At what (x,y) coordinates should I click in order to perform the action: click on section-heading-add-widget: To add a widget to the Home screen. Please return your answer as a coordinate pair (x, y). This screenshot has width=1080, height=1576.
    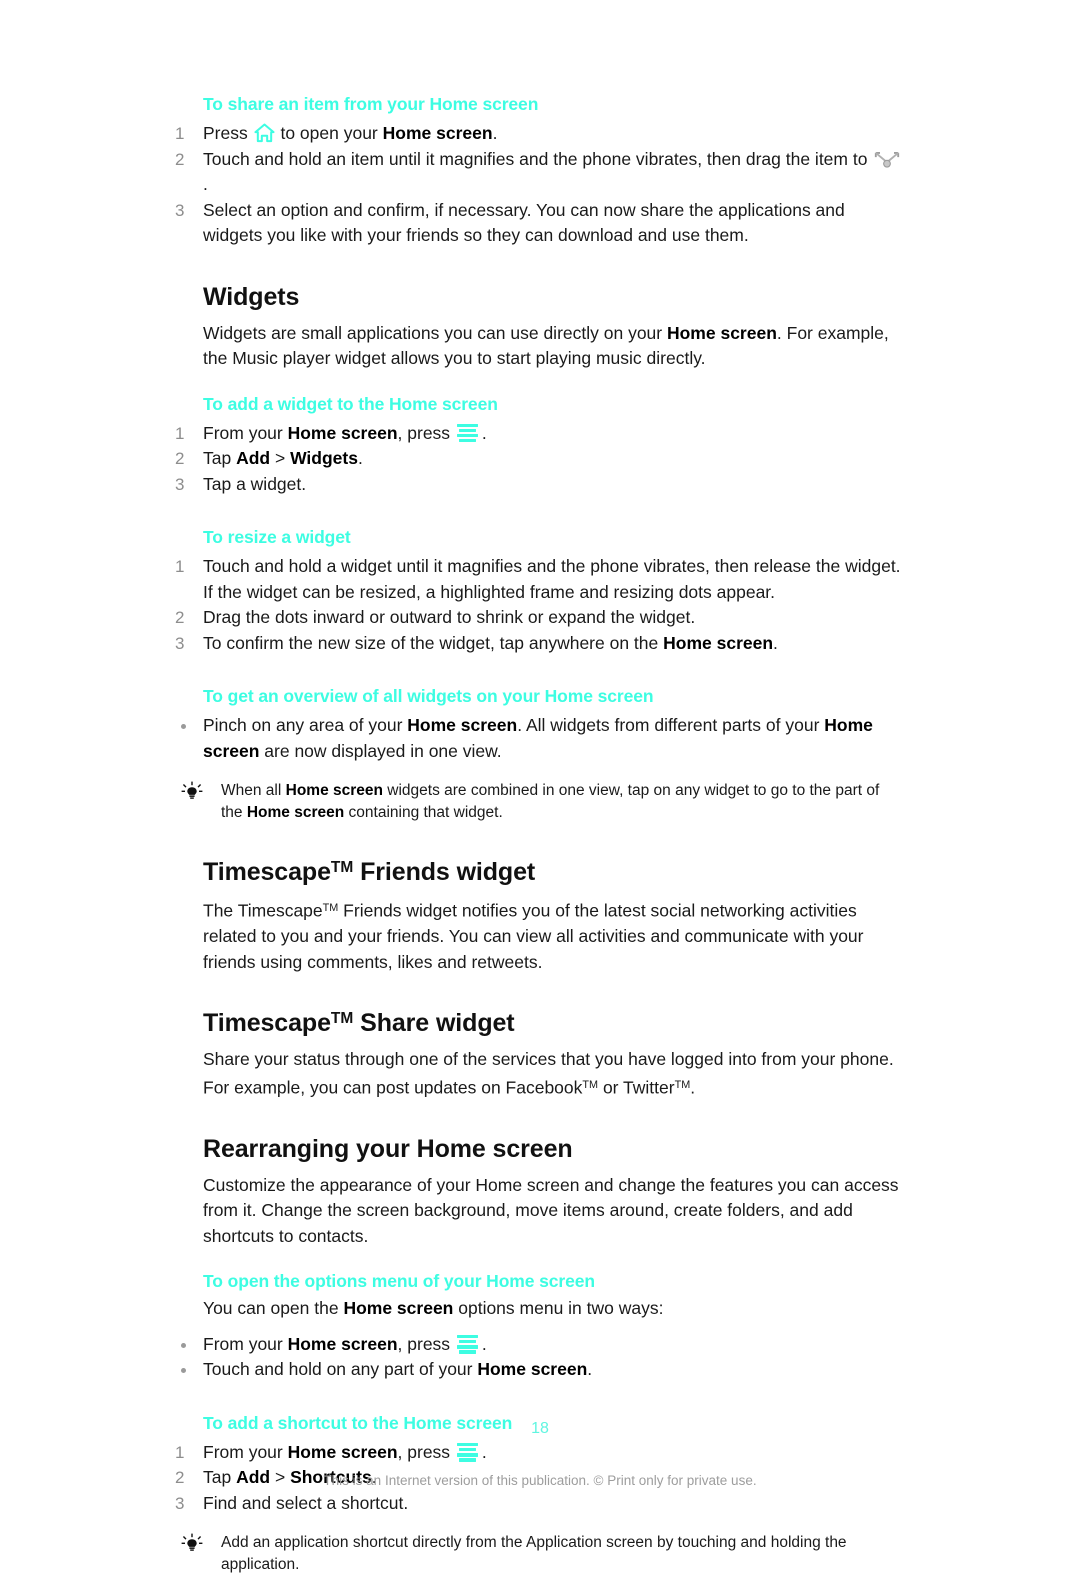
    Looking at the image, I should click on (350, 403).